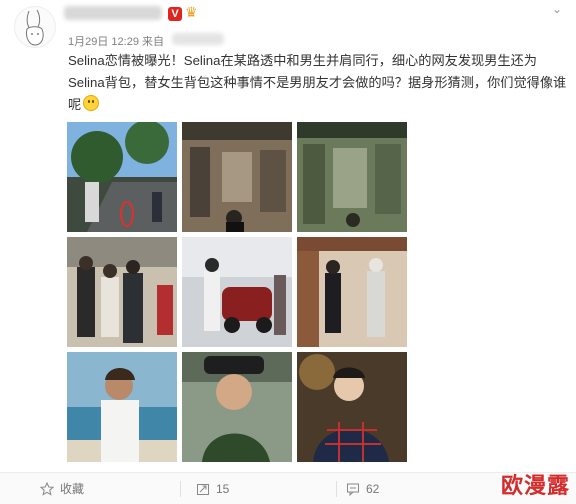  I want to click on comment-icon, so click(353, 489).